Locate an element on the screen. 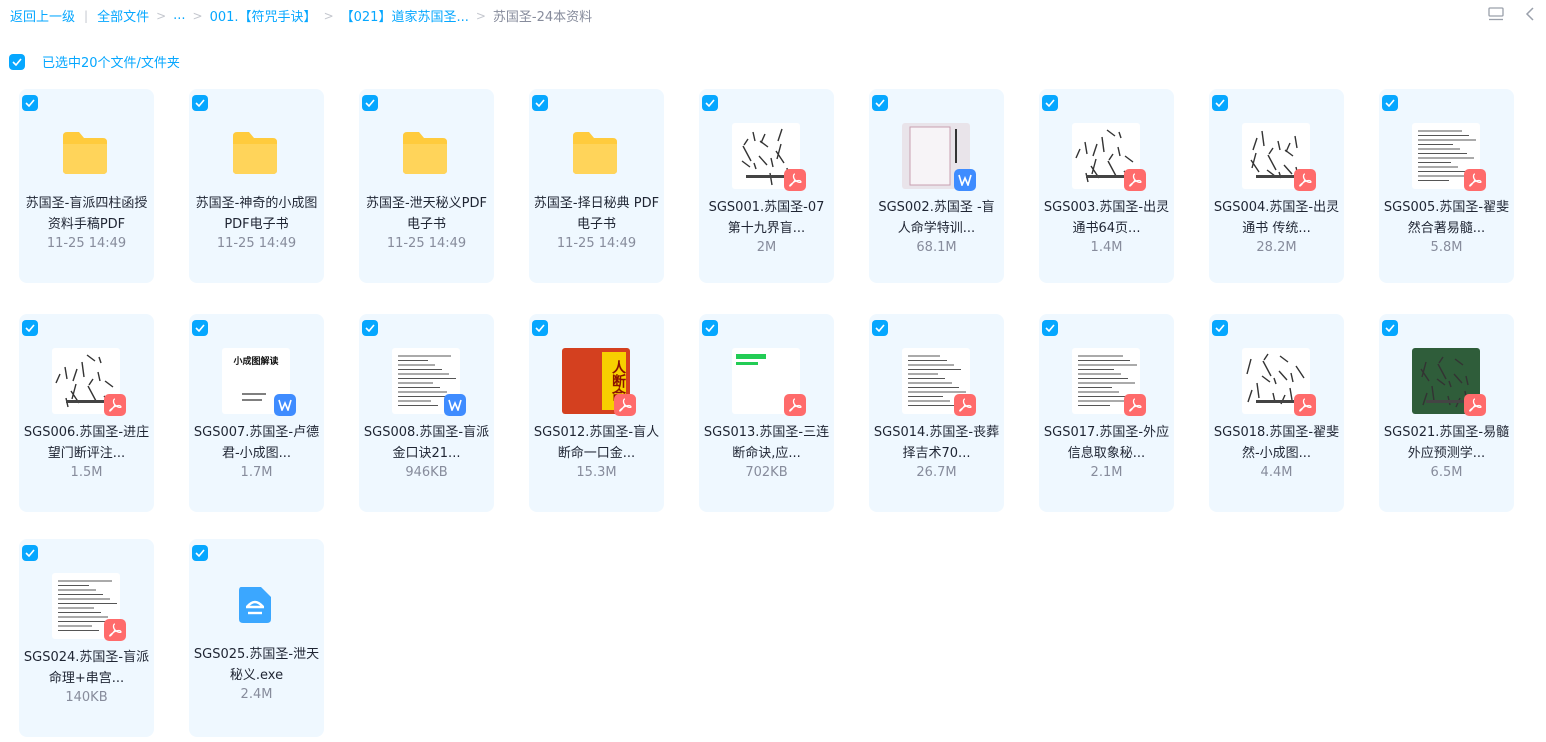 Image resolution: width=1546 pixels, height=742 pixels. file-card: SGS008.苏国圣-盲派金口诀21... 946KB is located at coordinates (426, 413).